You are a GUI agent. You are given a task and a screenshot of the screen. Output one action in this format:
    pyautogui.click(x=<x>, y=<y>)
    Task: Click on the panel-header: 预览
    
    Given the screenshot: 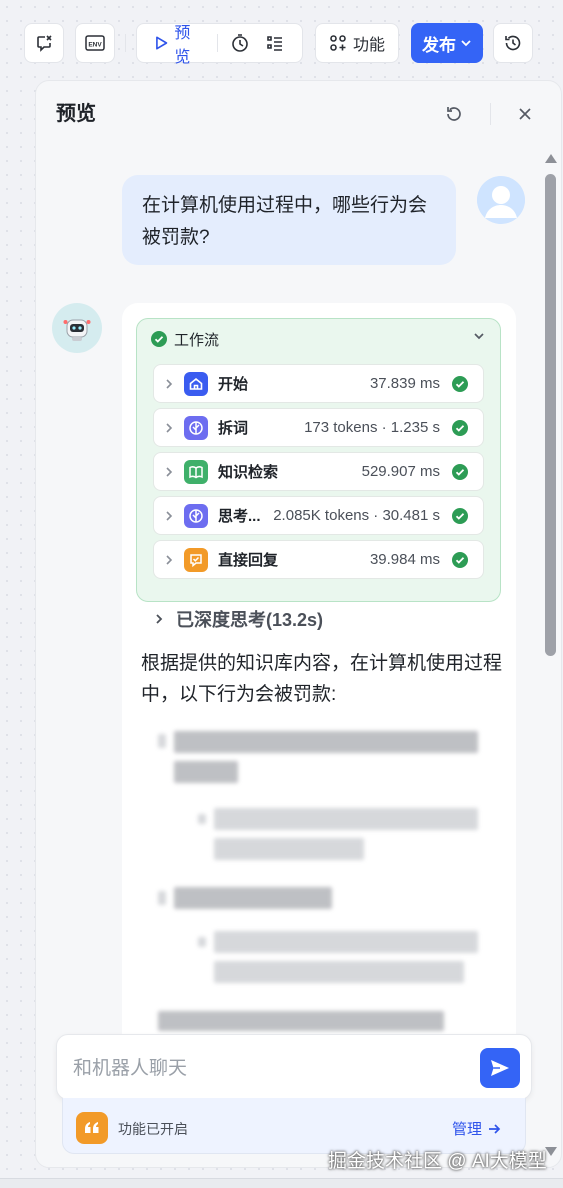 What is the action you would take?
    pyautogui.click(x=298, y=112)
    